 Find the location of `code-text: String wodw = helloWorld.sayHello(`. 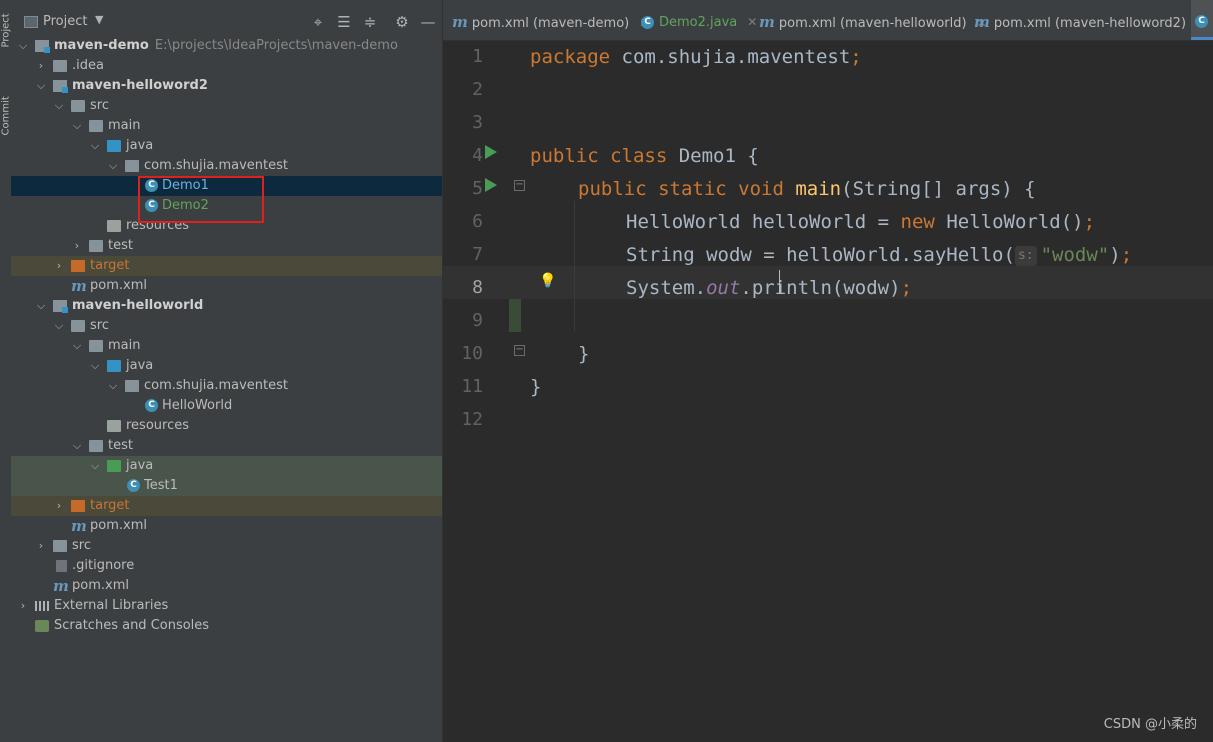

code-text: String wodw = helloWorld.sayHello( is located at coordinates (820, 255).